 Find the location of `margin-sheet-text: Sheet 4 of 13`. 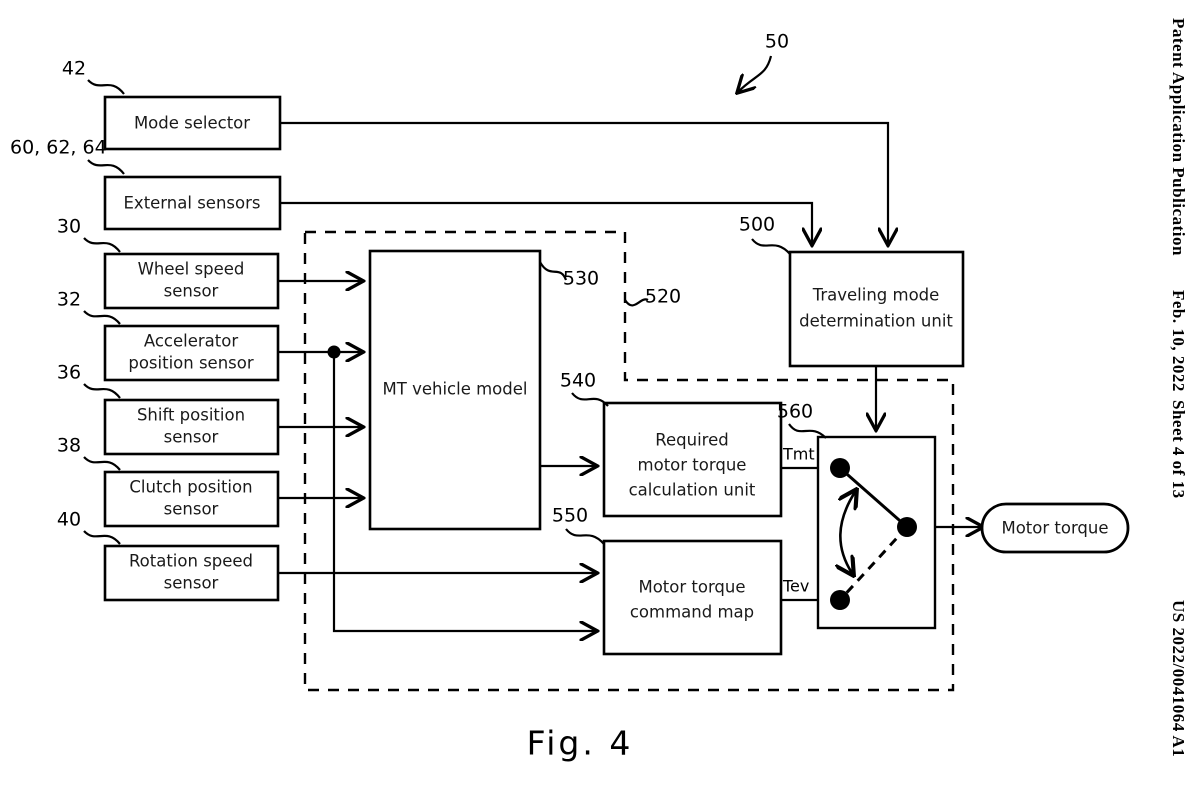

margin-sheet-text: Sheet 4 of 13 is located at coordinates (1178, 449).